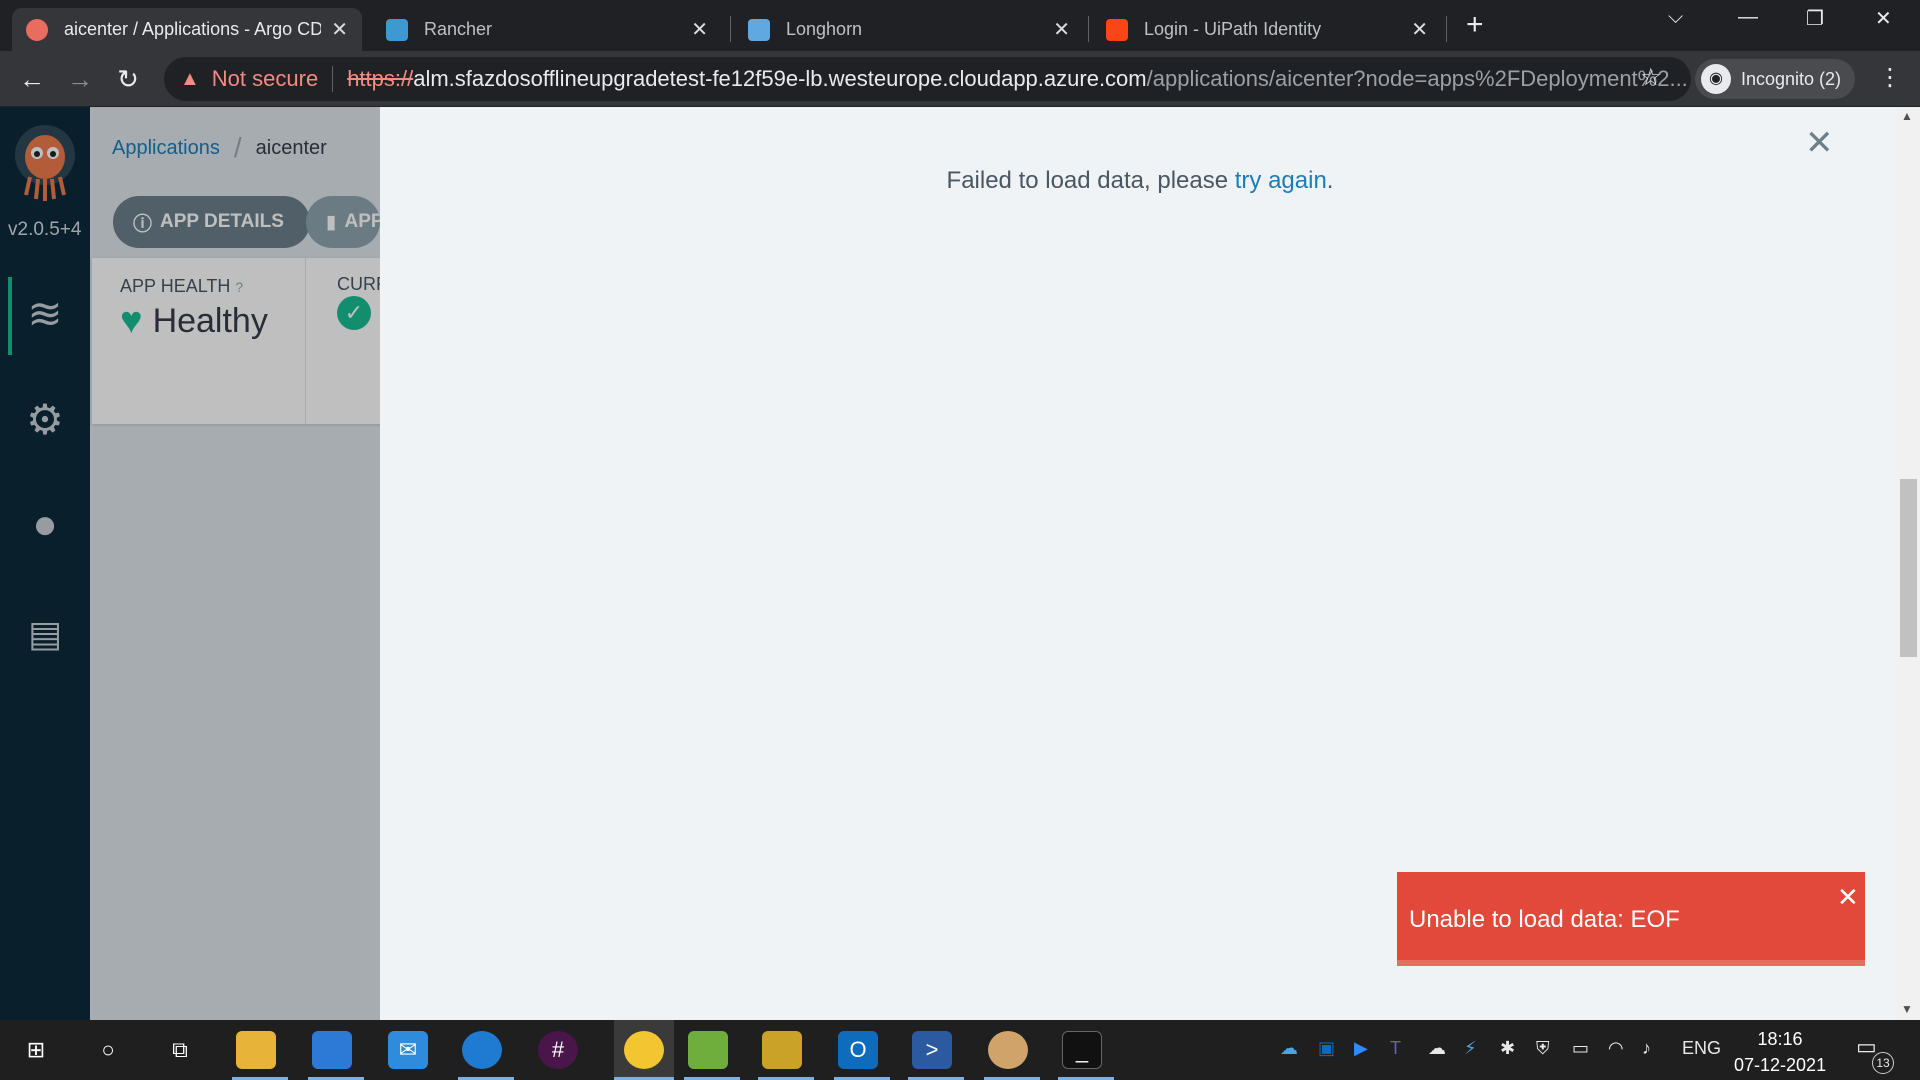 The width and height of the screenshot is (1920, 1080). I want to click on argocd-favicon-icon, so click(37, 29).